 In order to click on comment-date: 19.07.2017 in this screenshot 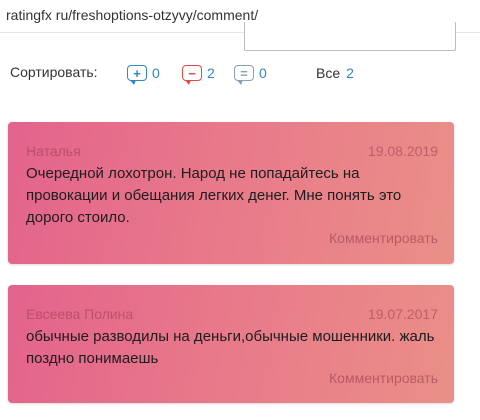, I will do `click(402, 314)`.